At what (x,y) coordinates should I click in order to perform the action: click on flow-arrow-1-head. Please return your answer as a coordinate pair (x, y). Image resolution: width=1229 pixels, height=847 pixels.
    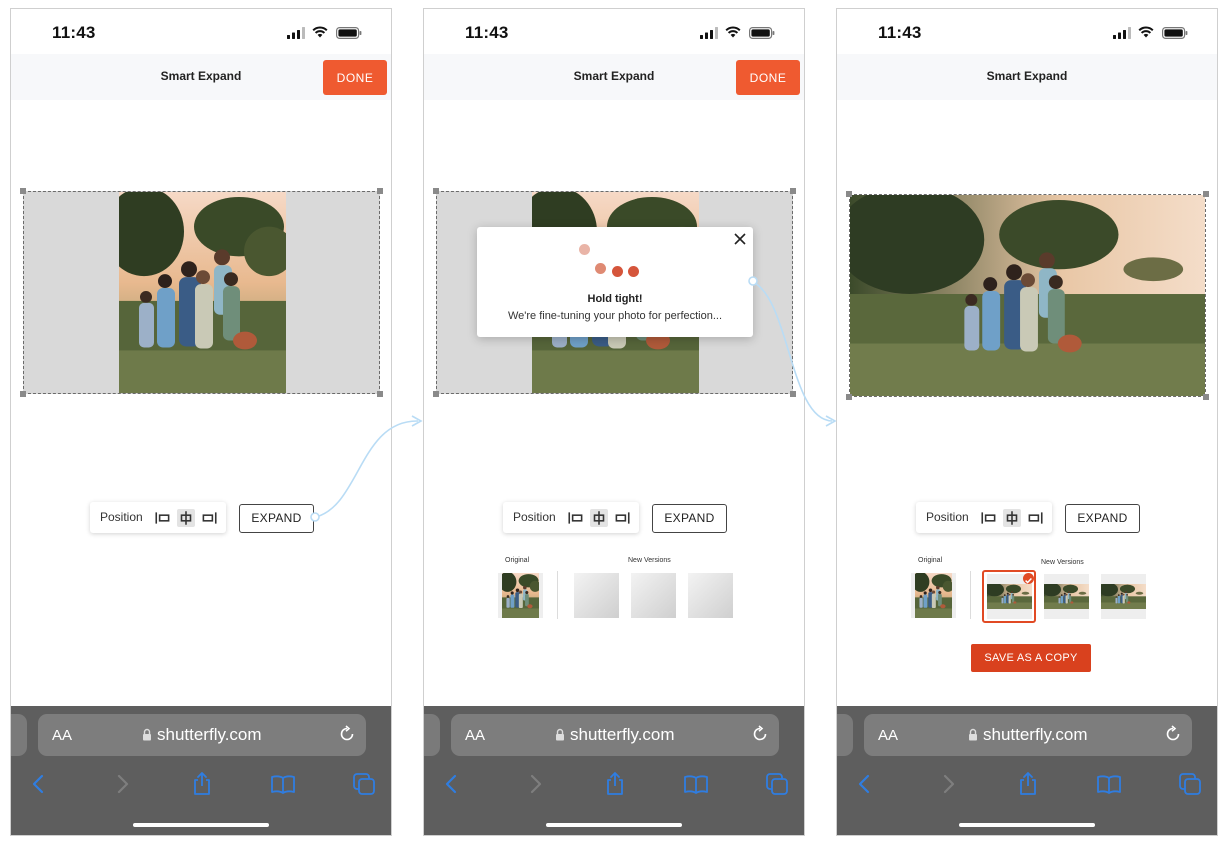
    Looking at the image, I should click on (417, 421).